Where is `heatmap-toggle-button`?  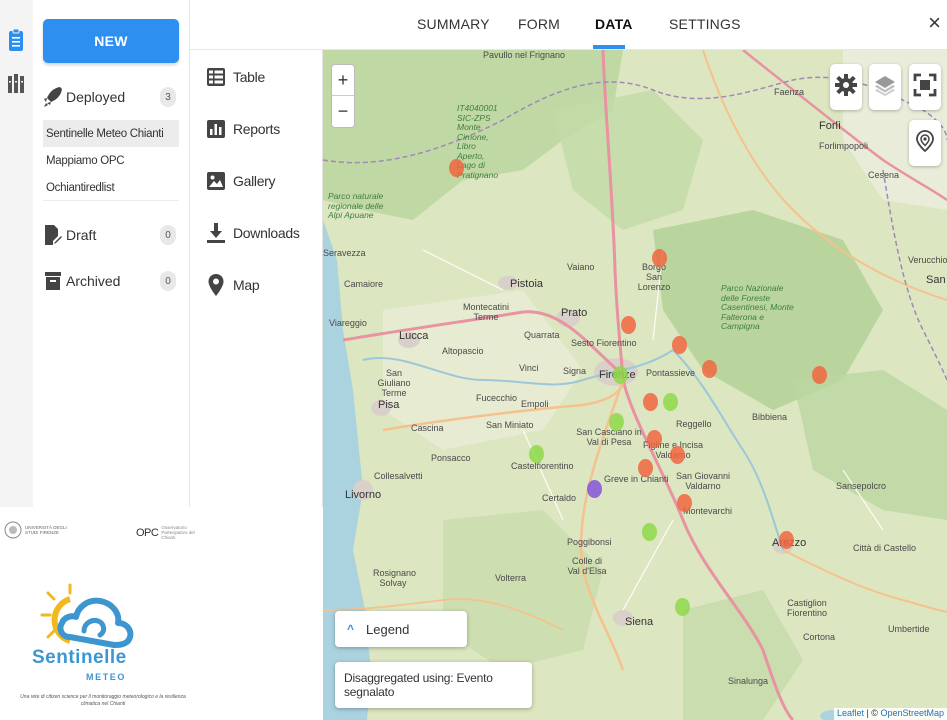
heatmap-toggle-button is located at coordinates (925, 143).